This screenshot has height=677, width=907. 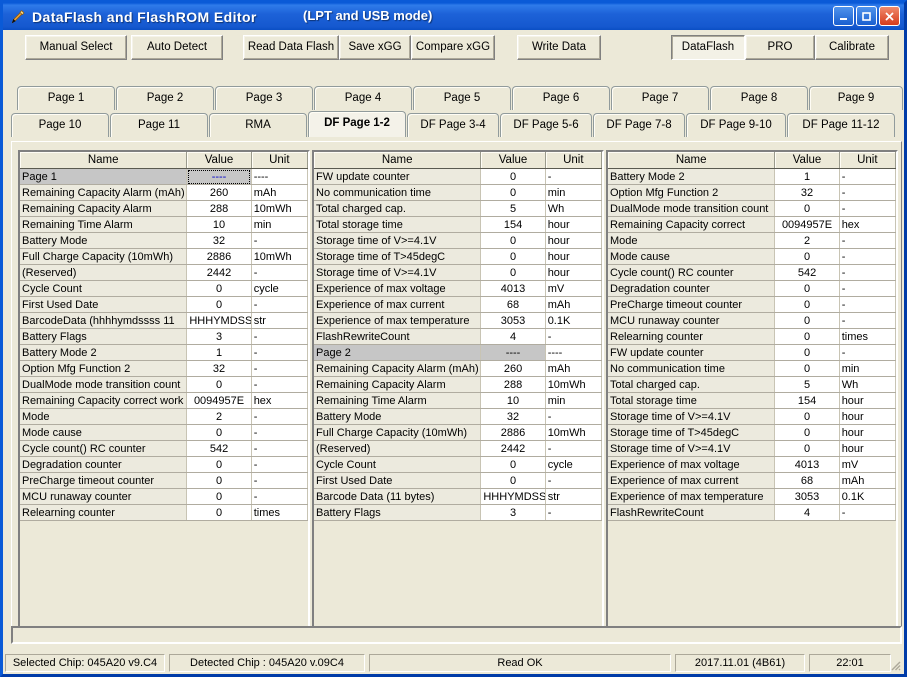 What do you see at coordinates (889, 16) in the screenshot?
I see `close-button` at bounding box center [889, 16].